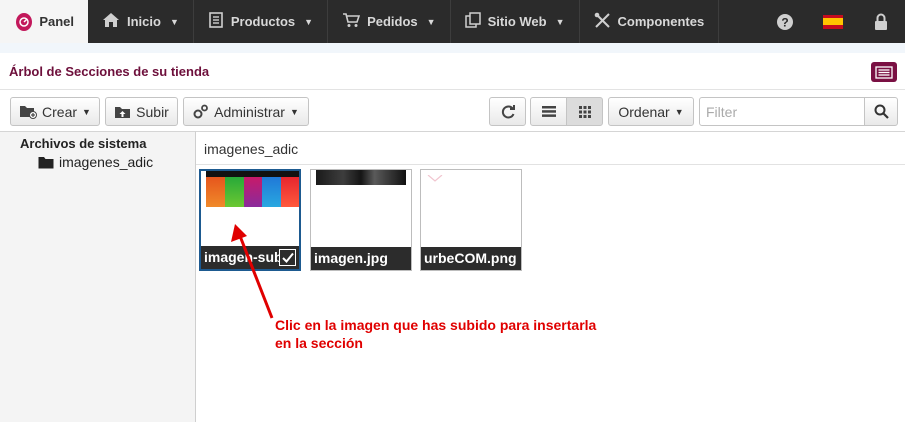  Describe the element at coordinates (602, 22) in the screenshot. I see `tools-icon` at that location.